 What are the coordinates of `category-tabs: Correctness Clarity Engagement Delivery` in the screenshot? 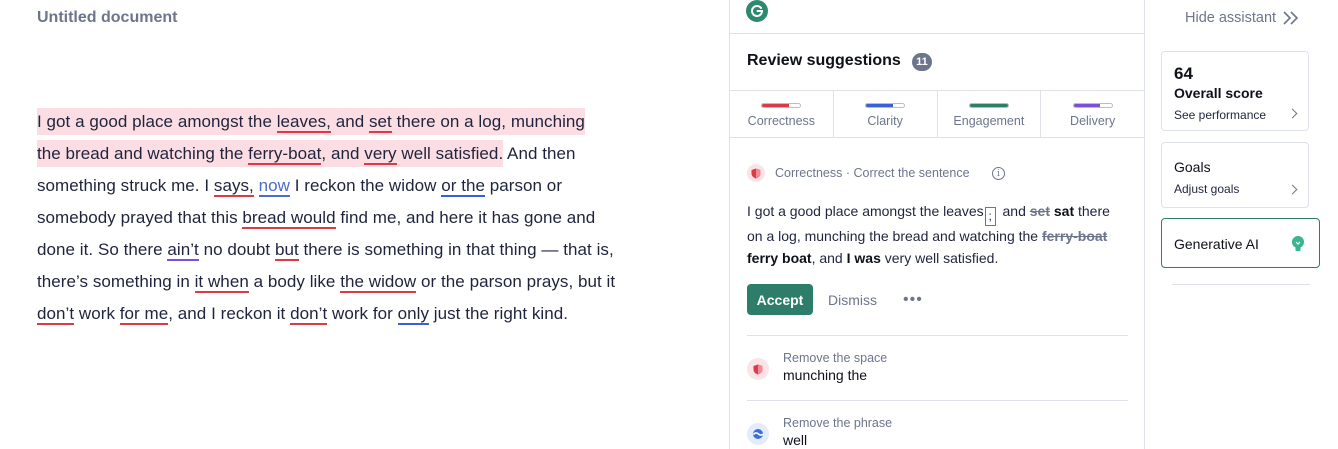 It's located at (937, 114).